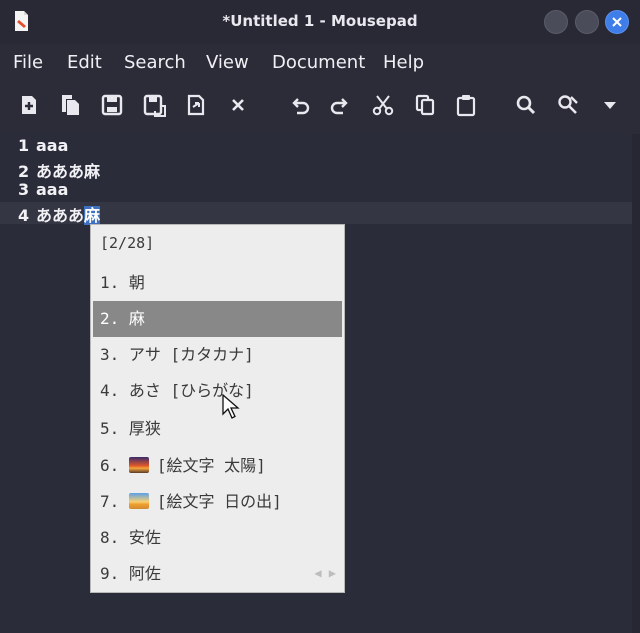 The height and width of the screenshot is (633, 640). I want to click on editor-line: 3 aaa, so click(43, 191).